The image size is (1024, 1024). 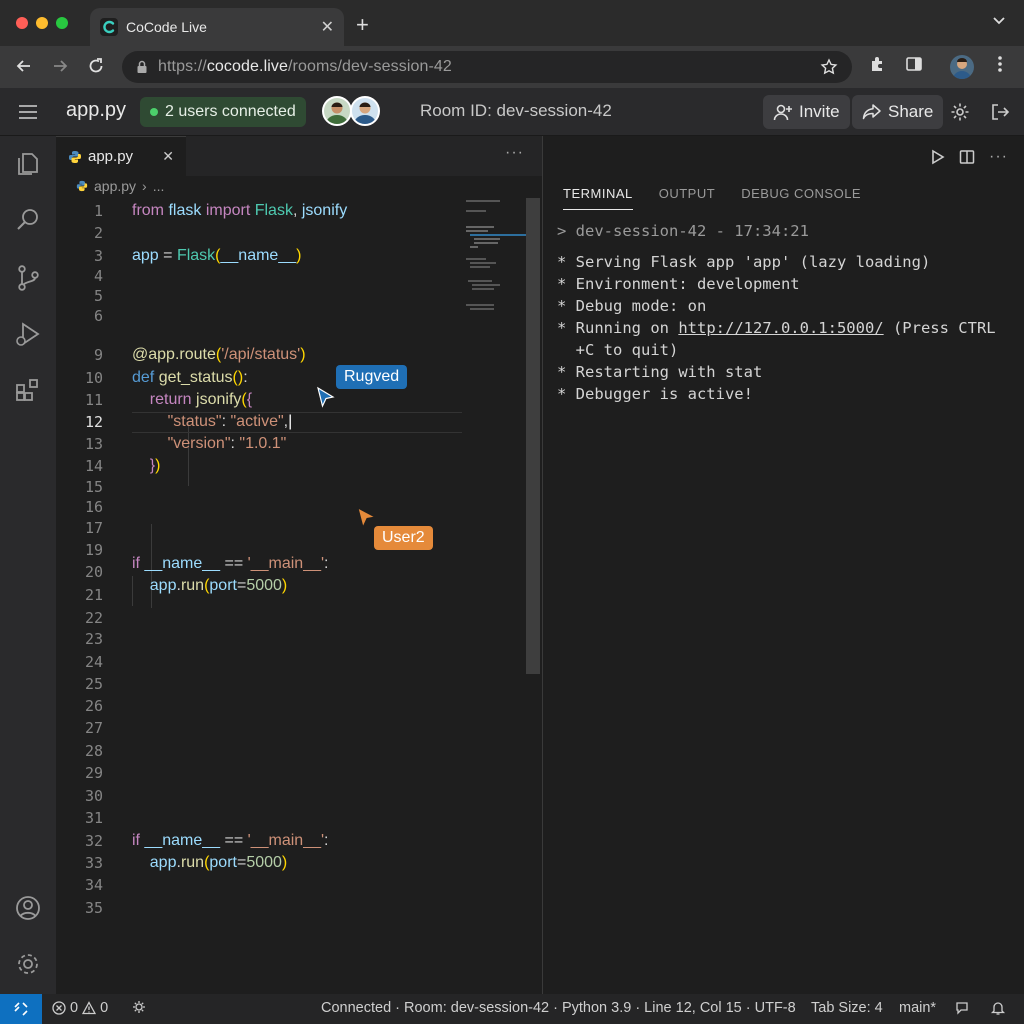 I want to click on line-number: 2, so click(x=98, y=233).